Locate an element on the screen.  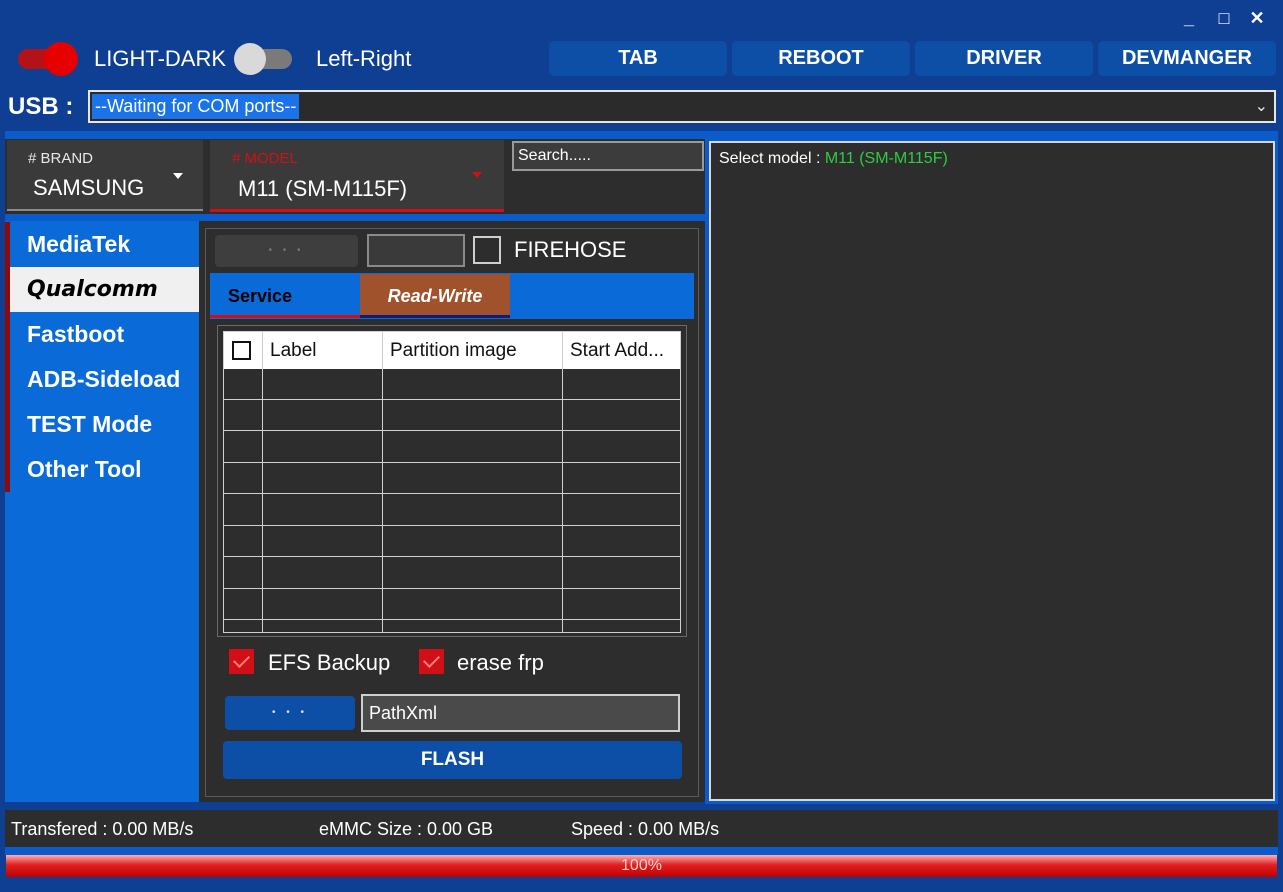
sidebar-item-fastboot: Fastboot is located at coordinates (104, 334).